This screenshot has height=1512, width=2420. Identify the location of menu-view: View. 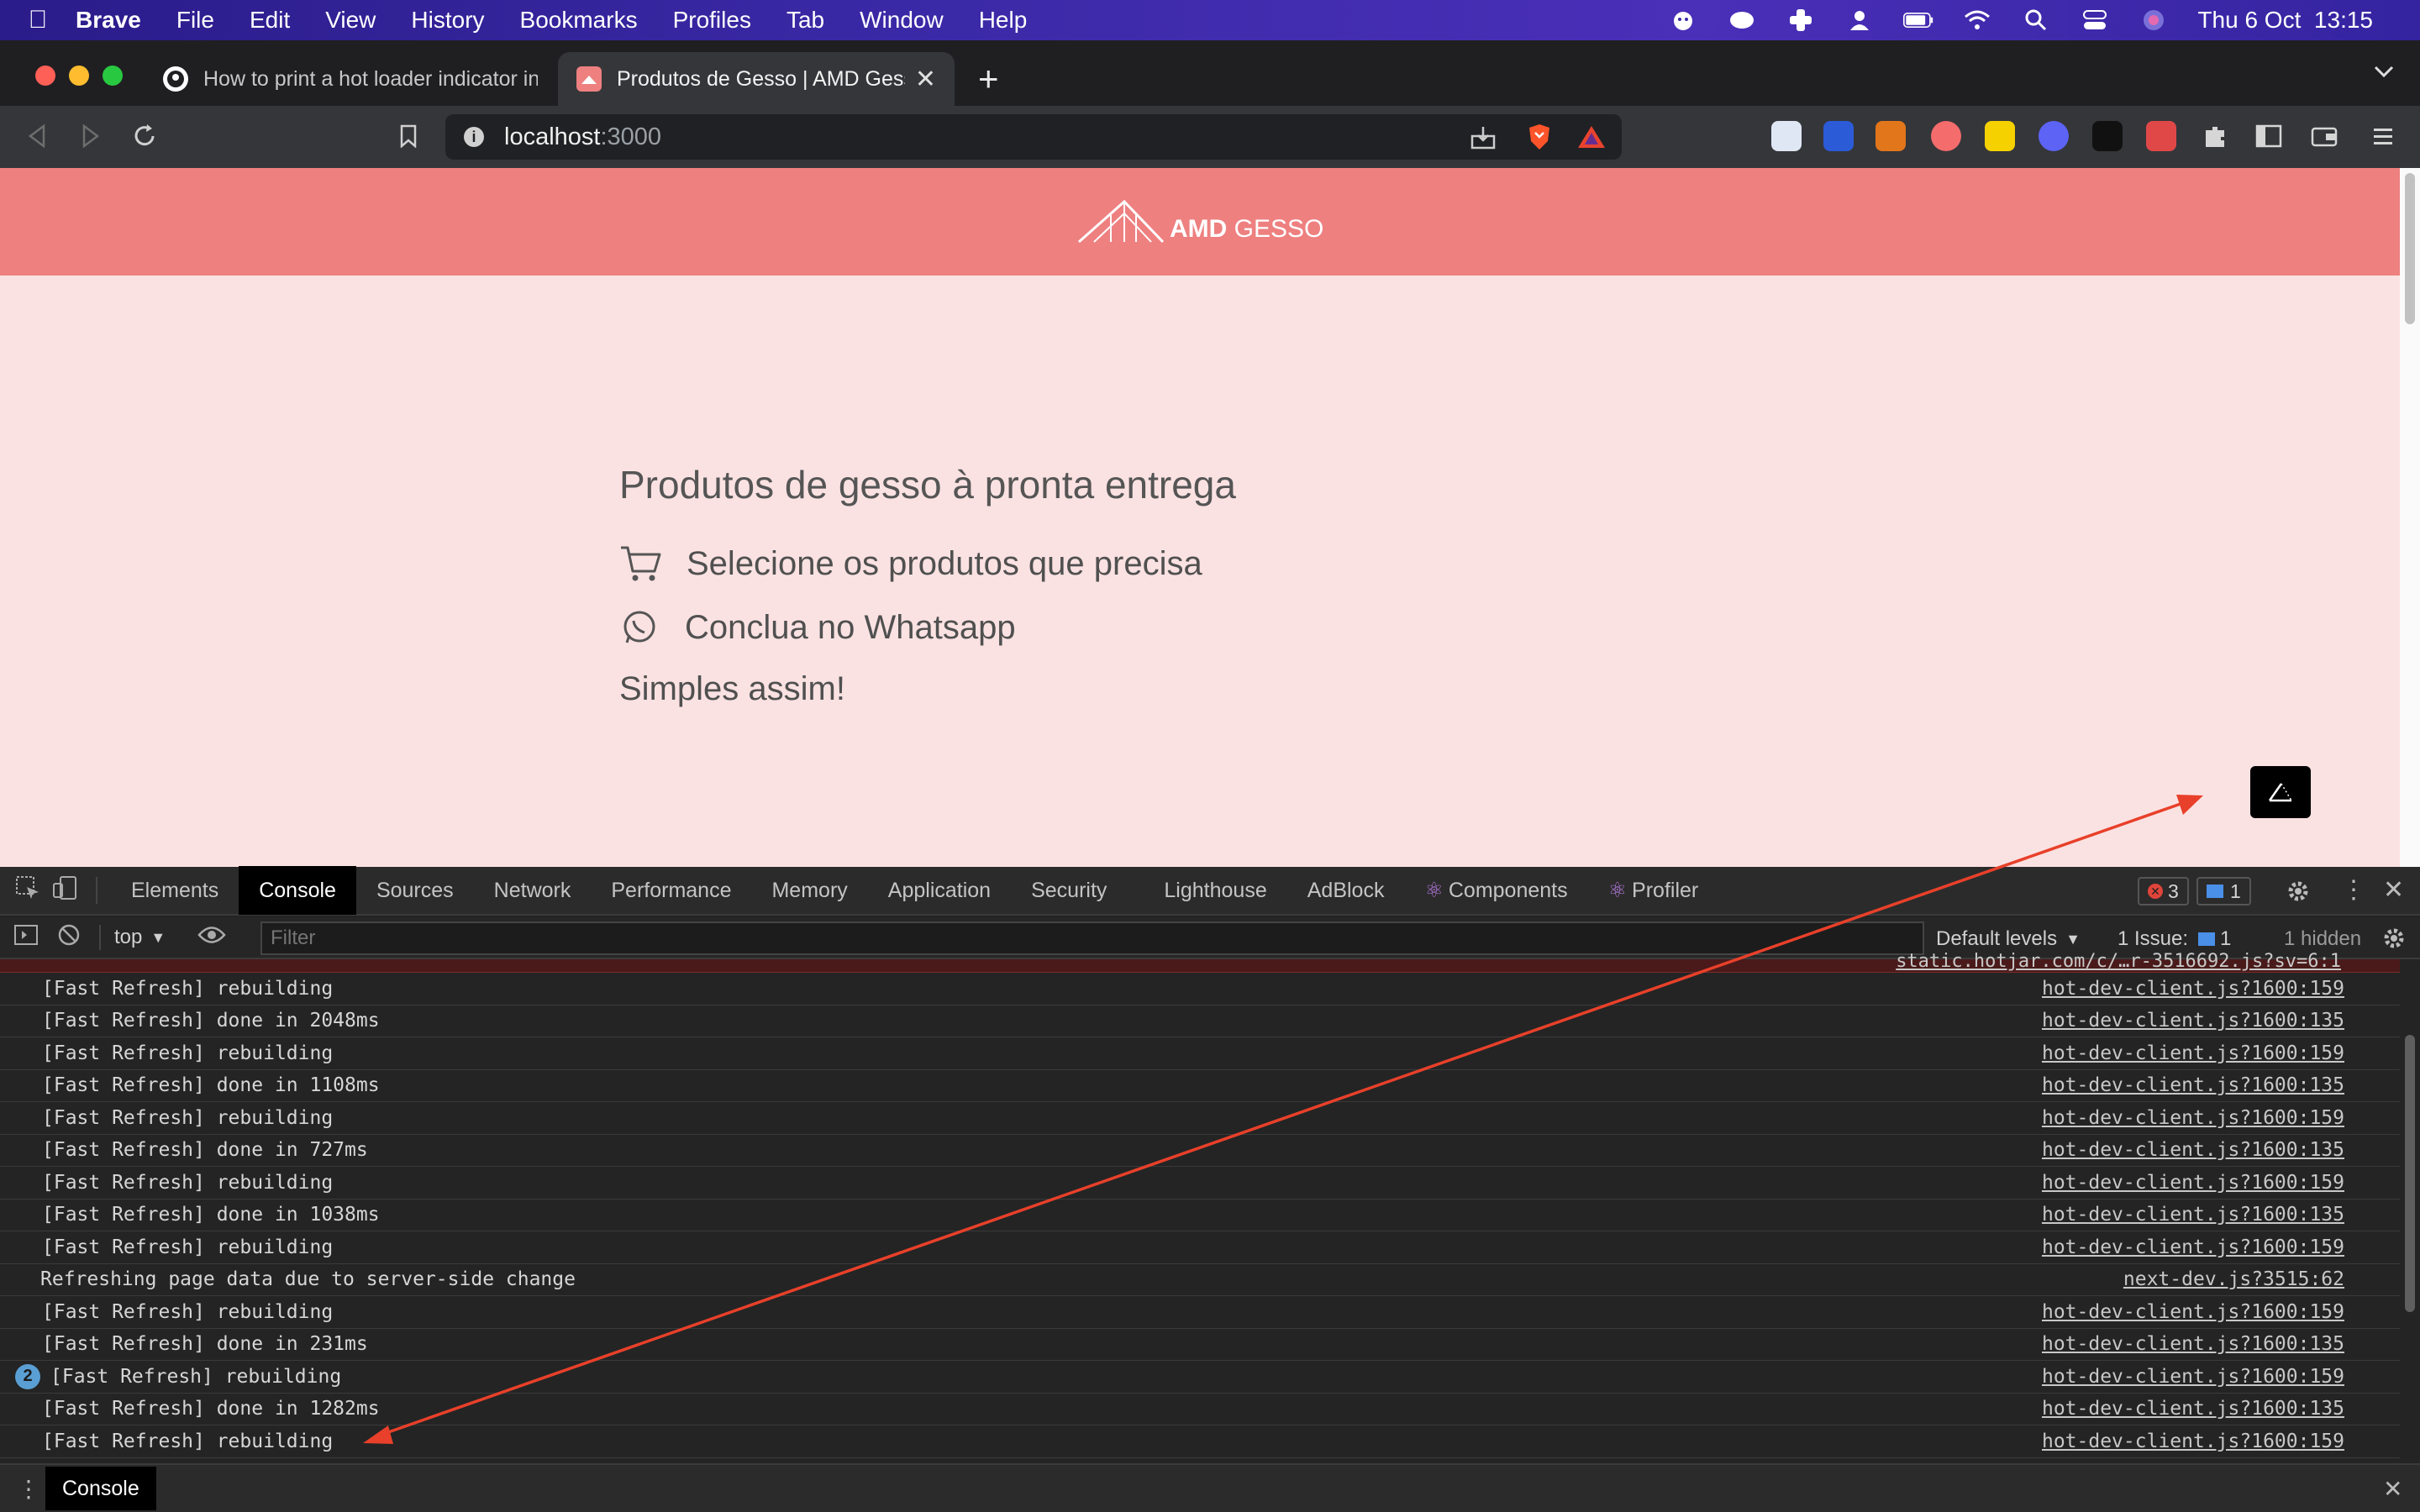
(351, 20).